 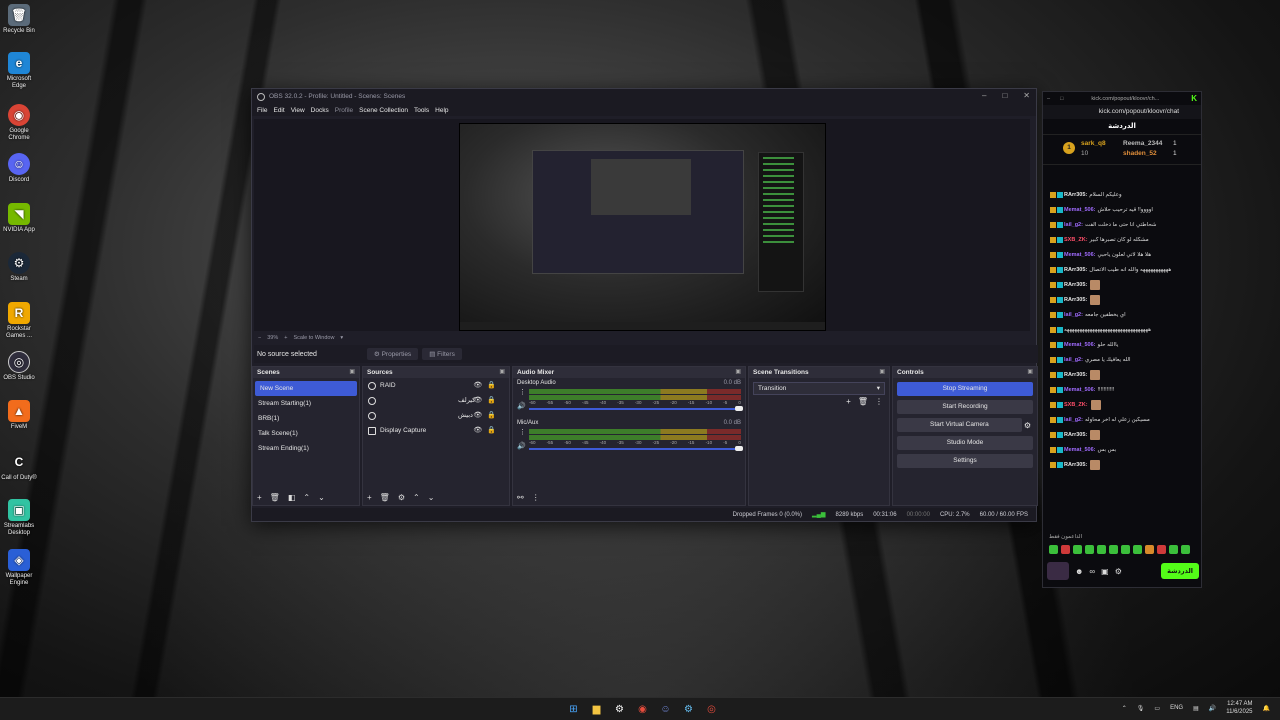 What do you see at coordinates (619, 709) in the screenshot?
I see `steelseries-icon: ⚙` at bounding box center [619, 709].